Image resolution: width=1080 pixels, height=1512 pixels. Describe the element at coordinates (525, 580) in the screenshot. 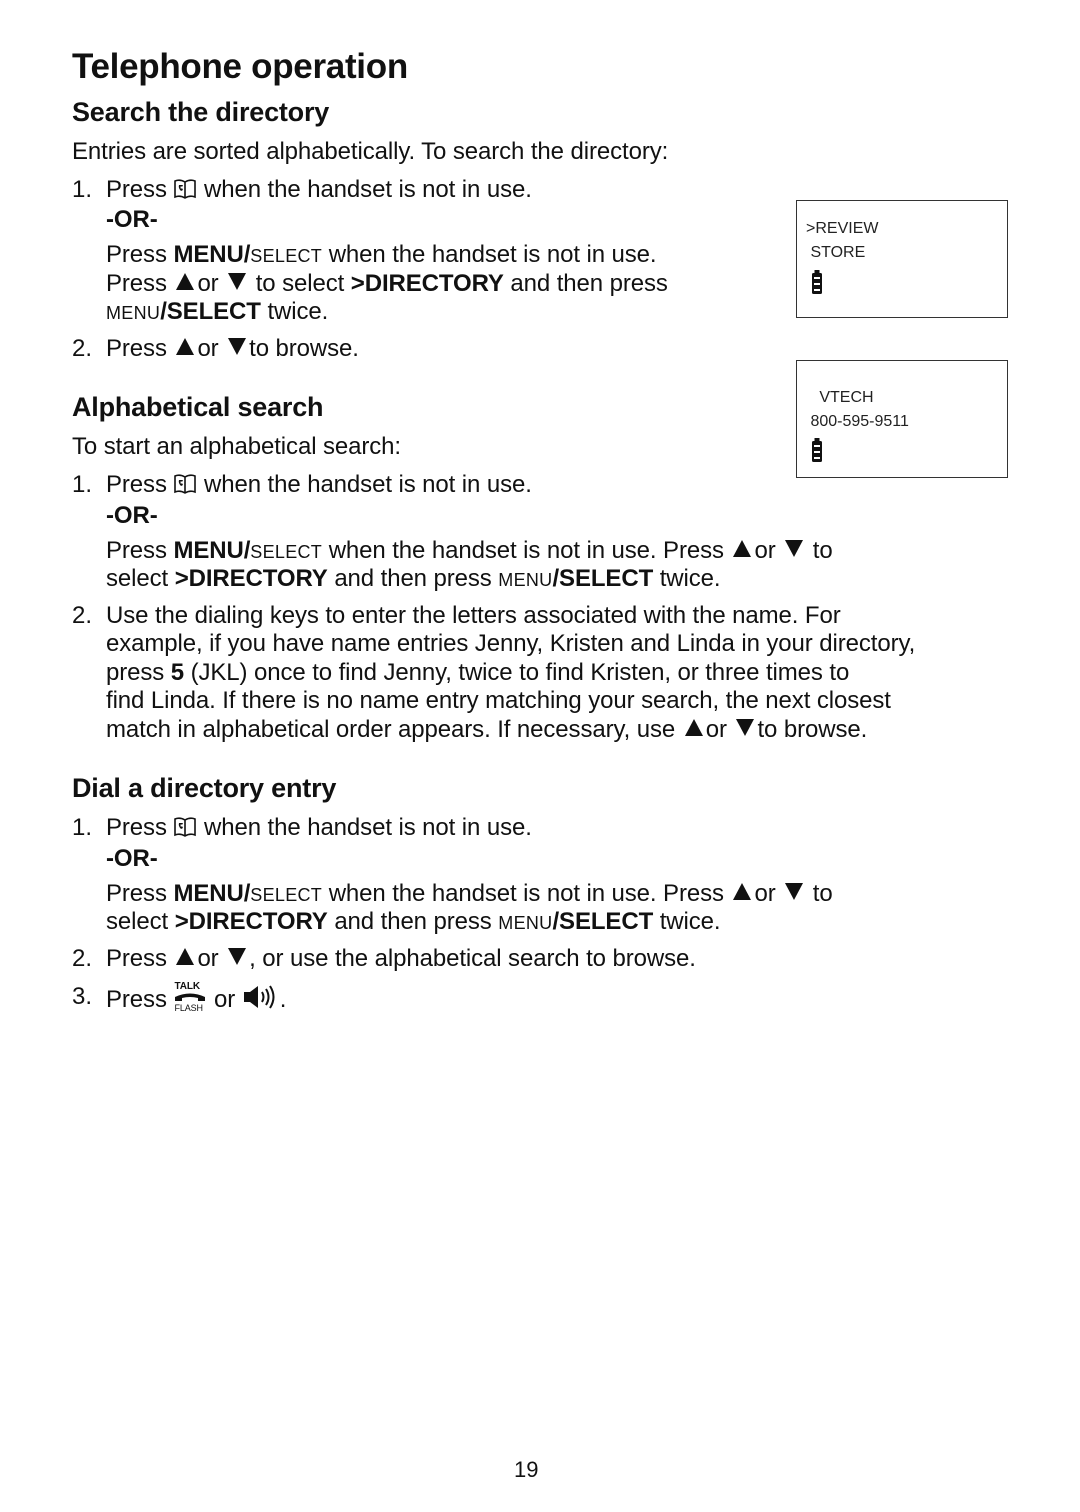

I see `menu-key-label: MENU` at that location.